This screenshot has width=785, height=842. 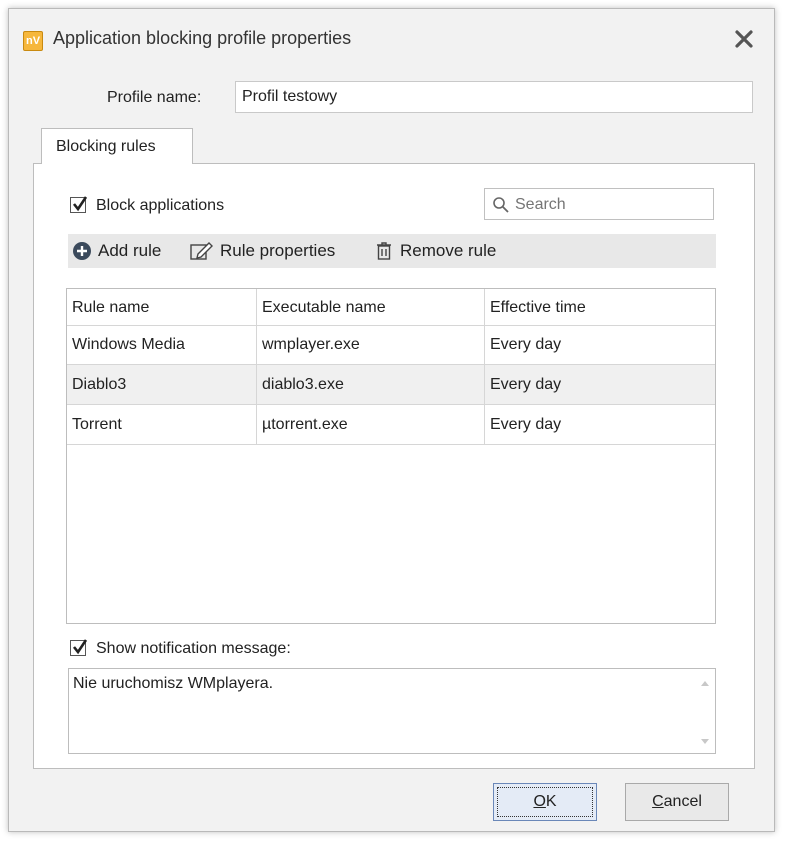 What do you see at coordinates (371, 307) in the screenshot?
I see `column-header-executable-name: Executable name` at bounding box center [371, 307].